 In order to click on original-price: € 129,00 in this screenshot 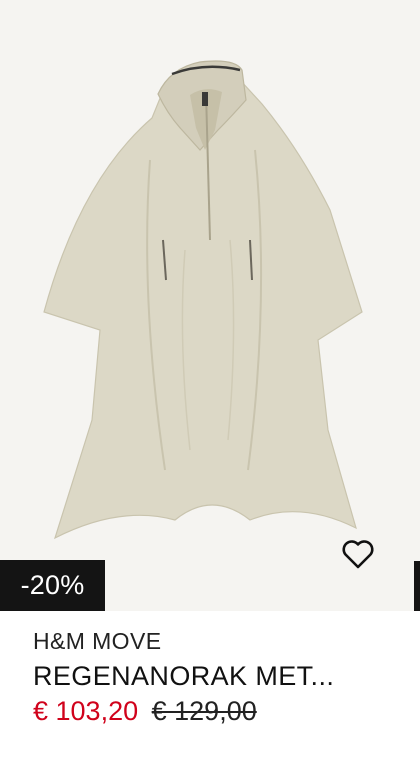, I will do `click(204, 711)`.